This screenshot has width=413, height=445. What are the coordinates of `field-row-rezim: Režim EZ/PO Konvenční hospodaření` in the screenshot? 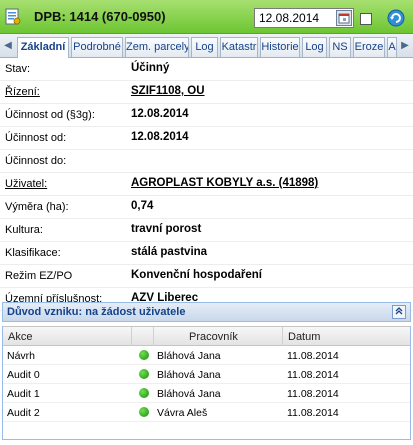 It's located at (206, 276).